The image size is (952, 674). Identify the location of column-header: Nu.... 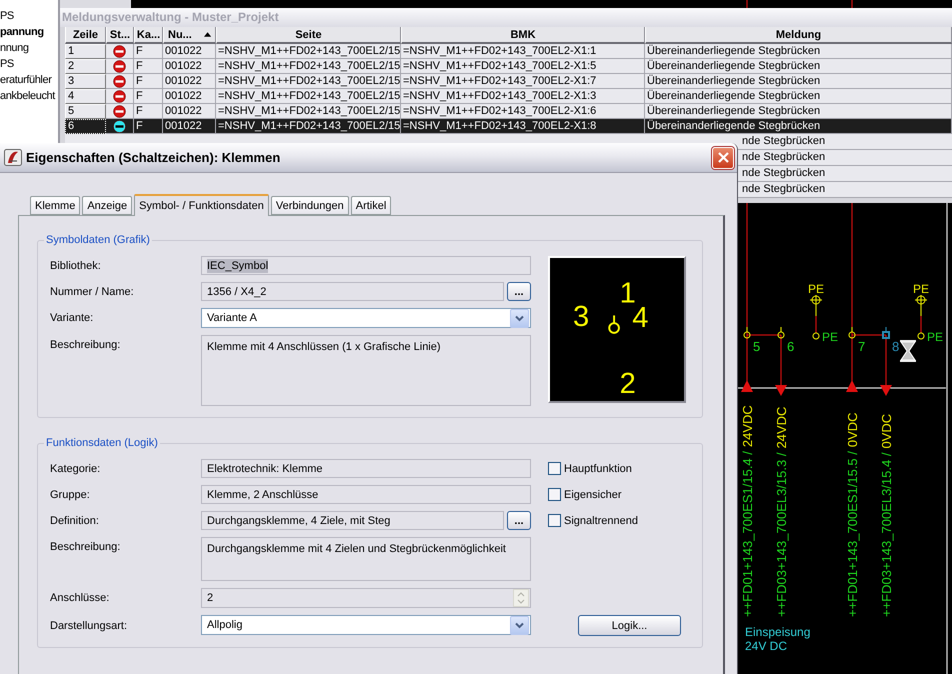
(189, 35).